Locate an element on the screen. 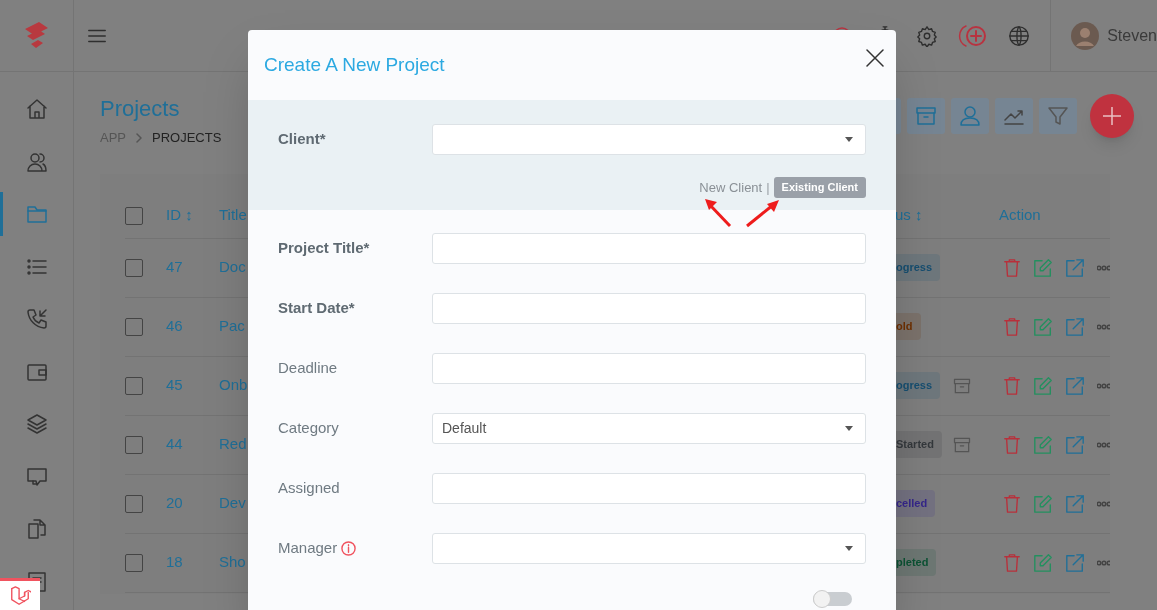 The height and width of the screenshot is (610, 1157). client-option: New Client is located at coordinates (731, 187).